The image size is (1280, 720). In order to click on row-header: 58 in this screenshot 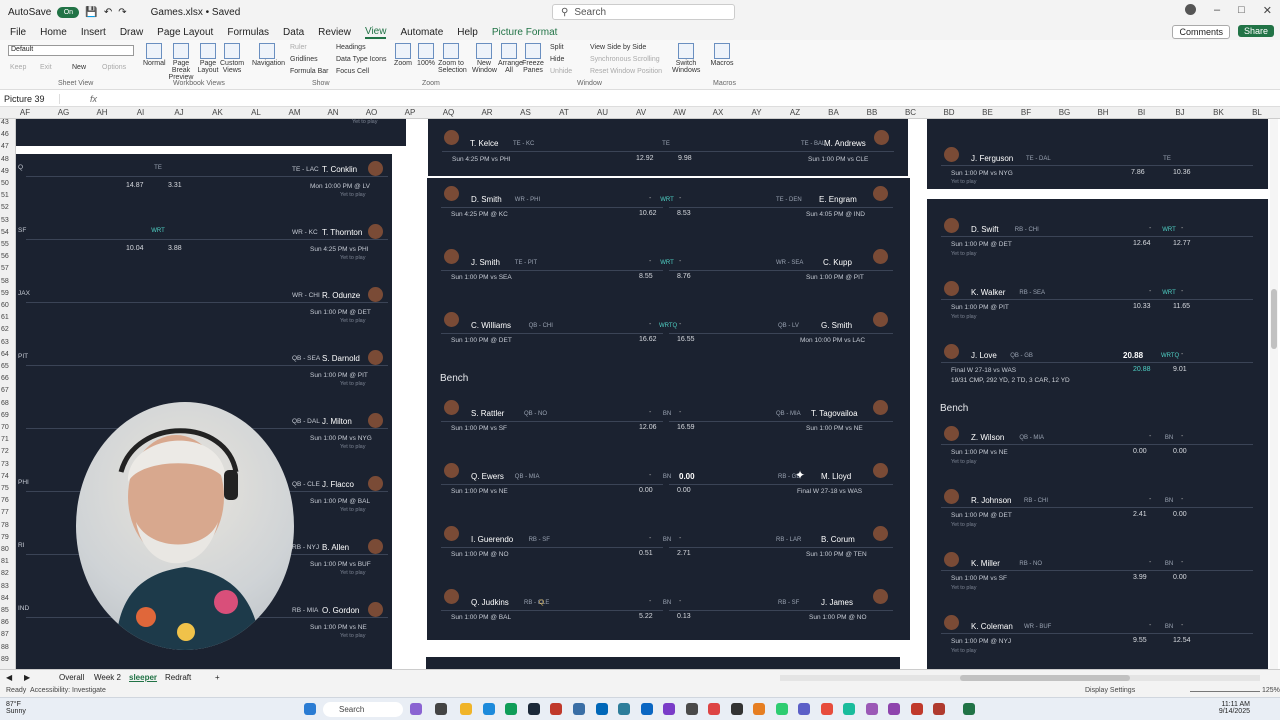, I will do `click(5, 281)`.